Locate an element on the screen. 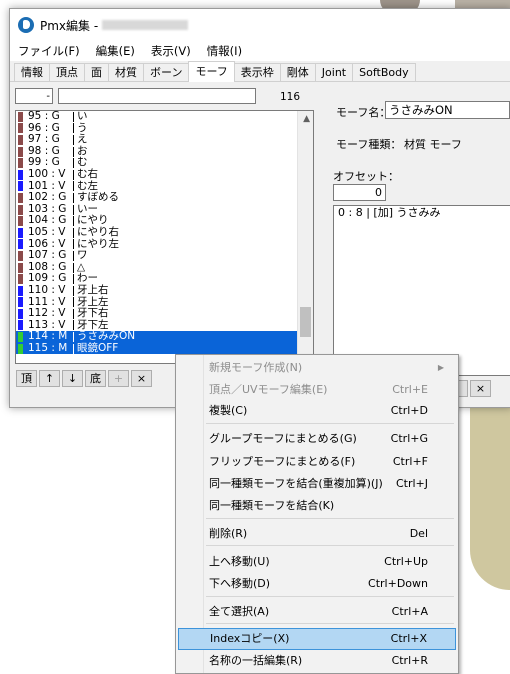  morph-name: にやり右 is located at coordinates (98, 231).